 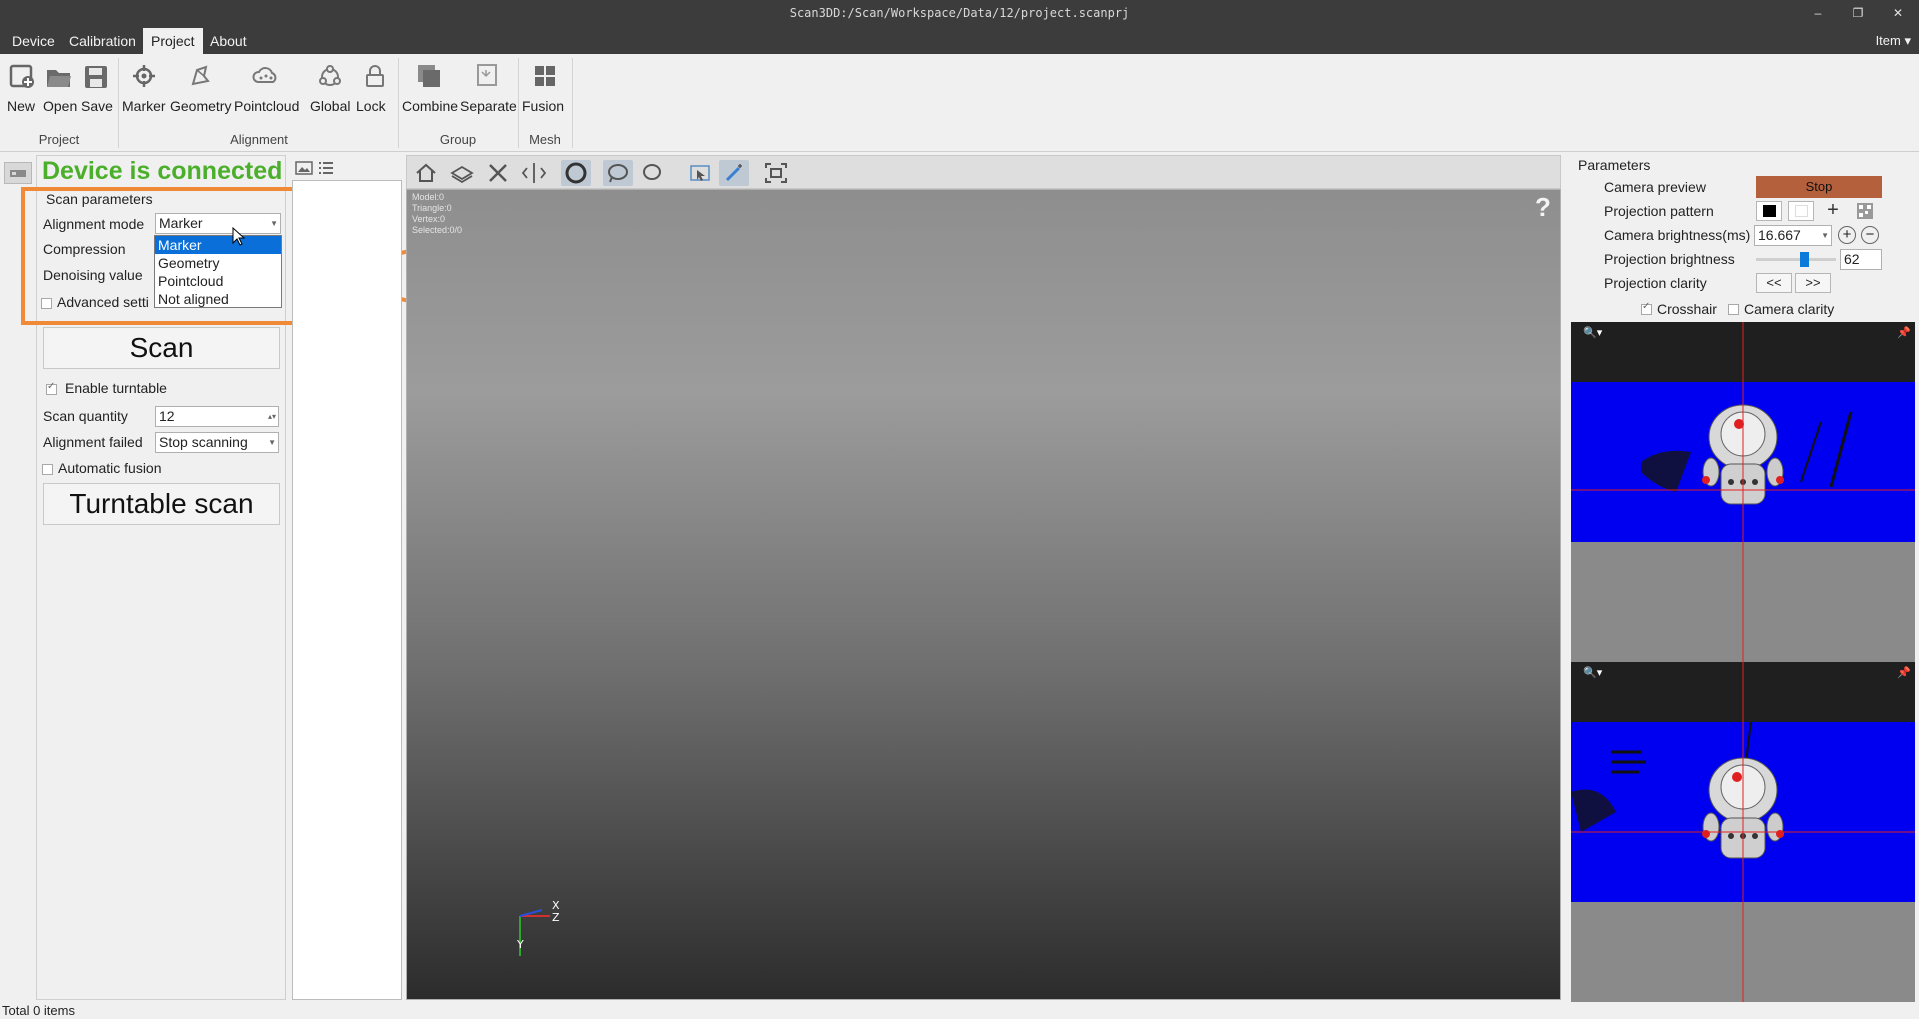 I want to click on projection-brightness-value: 62, so click(x=1852, y=259).